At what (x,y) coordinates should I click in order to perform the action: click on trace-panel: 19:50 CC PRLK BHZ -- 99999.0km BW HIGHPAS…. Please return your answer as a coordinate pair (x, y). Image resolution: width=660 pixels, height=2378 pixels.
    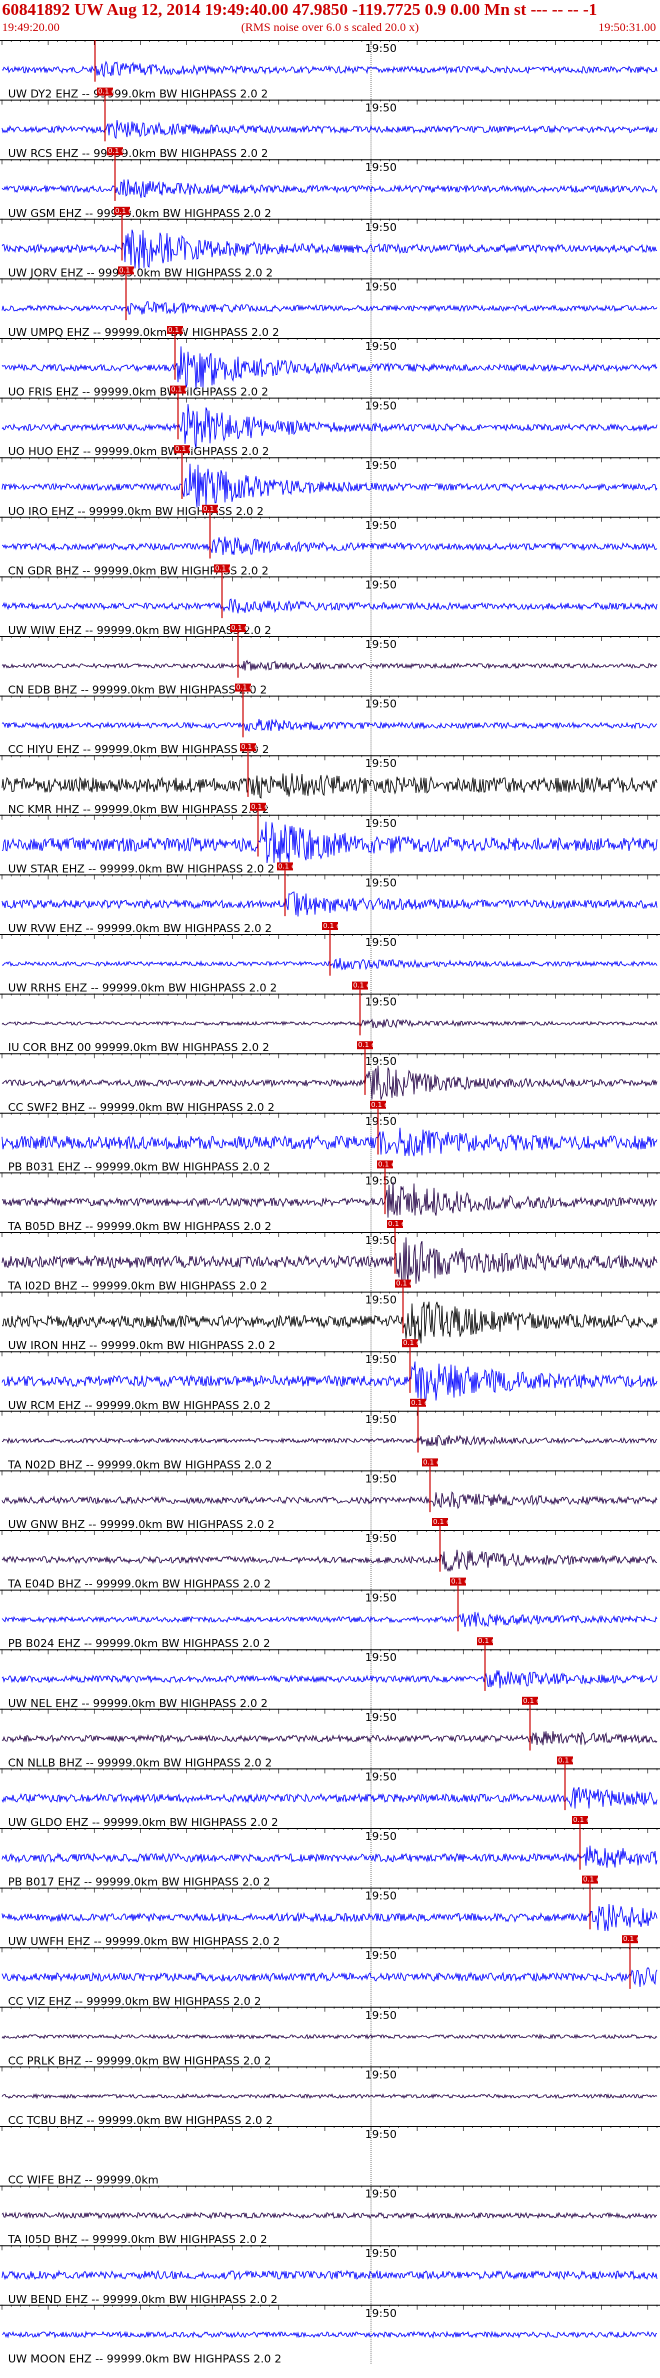
    Looking at the image, I should click on (330, 2036).